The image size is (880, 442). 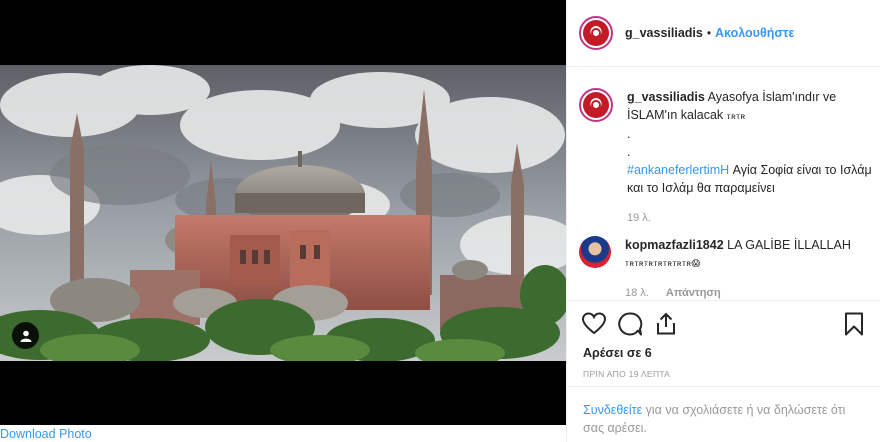 What do you see at coordinates (666, 97) in the screenshot?
I see `caption-username: g_vassiliadis` at bounding box center [666, 97].